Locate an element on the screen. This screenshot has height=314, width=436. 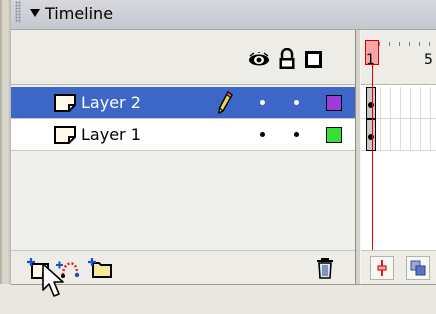
center-frame-icon is located at coordinates (382, 268).